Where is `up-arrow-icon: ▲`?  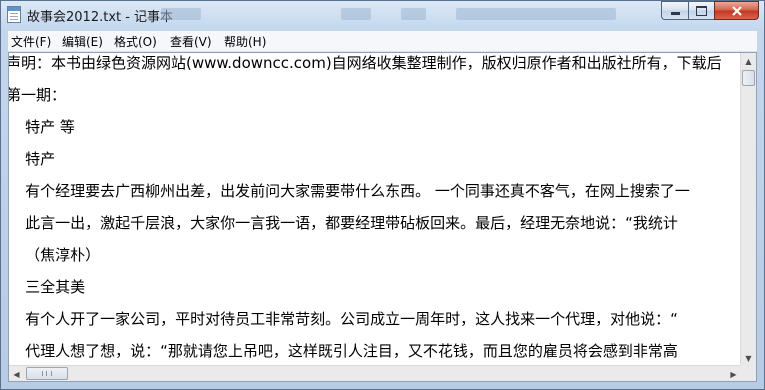 up-arrow-icon: ▲ is located at coordinates (748, 61).